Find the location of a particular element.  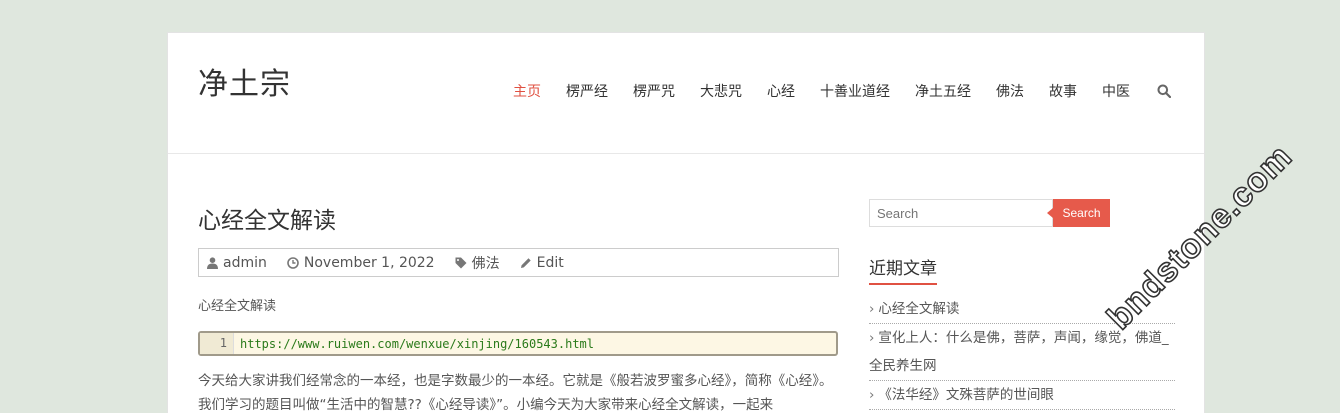

user-icon is located at coordinates (212, 262).